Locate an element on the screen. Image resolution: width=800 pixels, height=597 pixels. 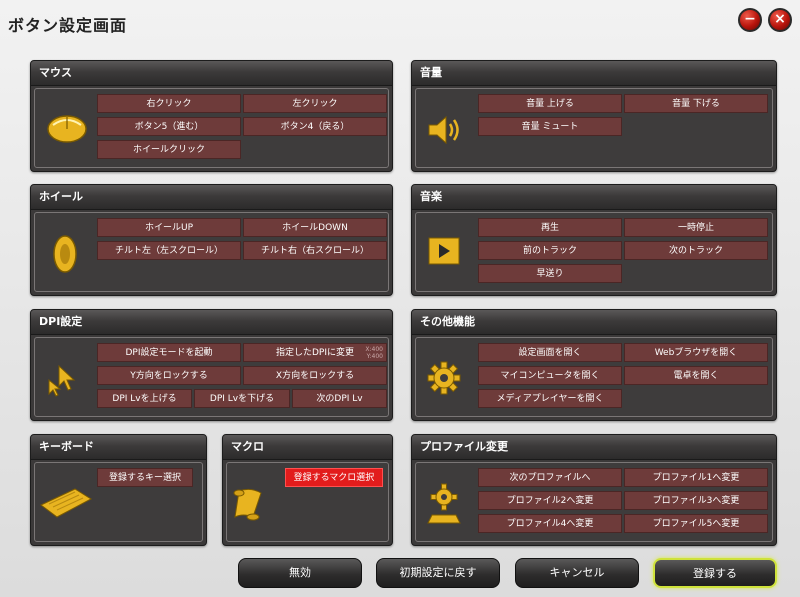
register-button: 登録する is located at coordinates (715, 573).